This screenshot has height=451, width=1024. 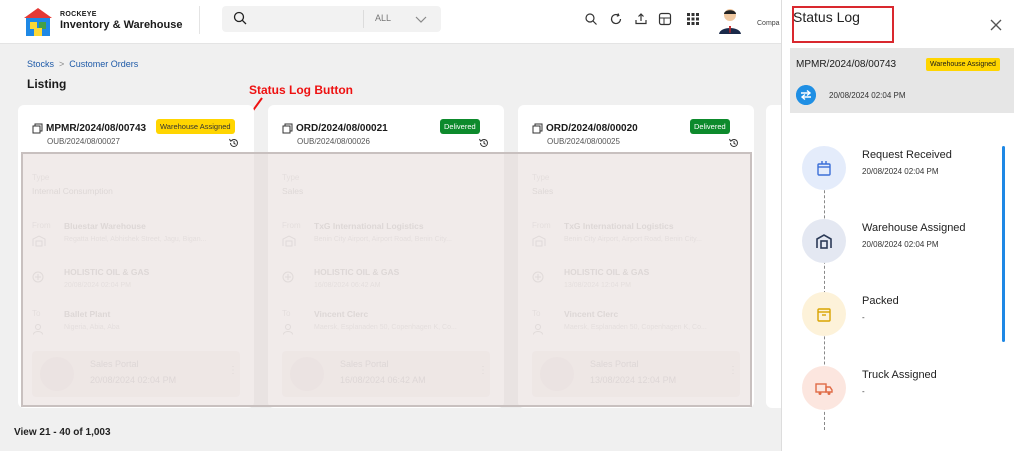 I want to click on company-name: Compa, so click(x=768, y=23).